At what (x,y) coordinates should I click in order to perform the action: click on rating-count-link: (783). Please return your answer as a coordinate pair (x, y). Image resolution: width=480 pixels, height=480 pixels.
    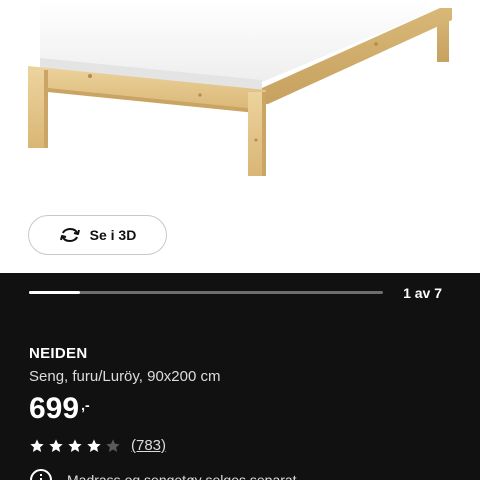
    Looking at the image, I should click on (148, 445).